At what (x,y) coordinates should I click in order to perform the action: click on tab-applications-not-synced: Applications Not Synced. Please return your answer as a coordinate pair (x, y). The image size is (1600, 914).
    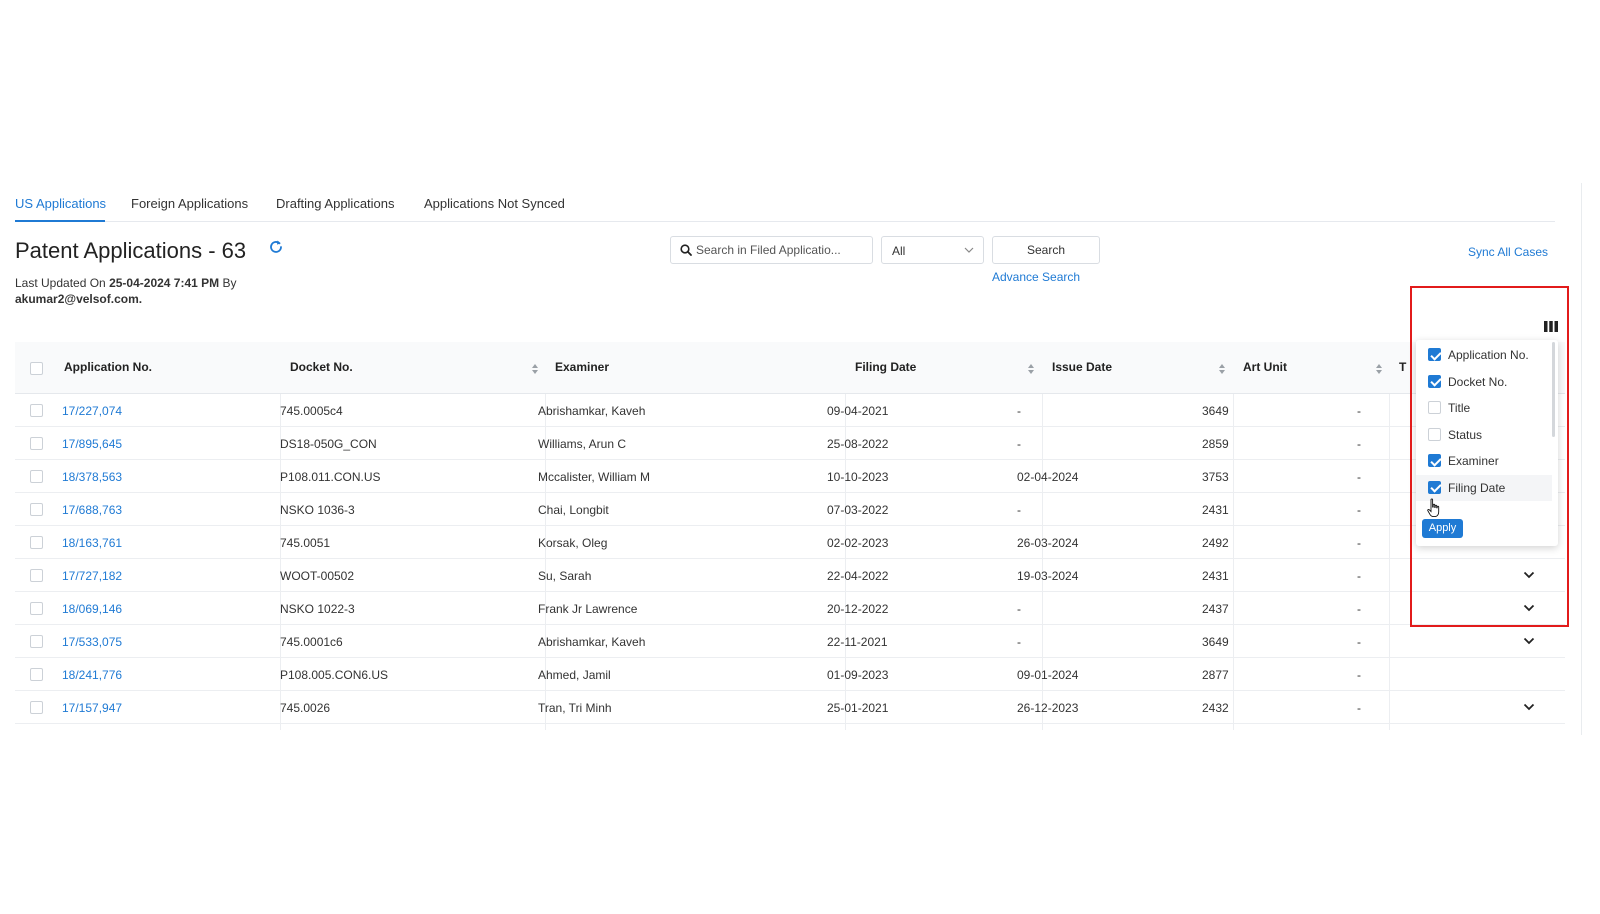
    Looking at the image, I should click on (494, 203).